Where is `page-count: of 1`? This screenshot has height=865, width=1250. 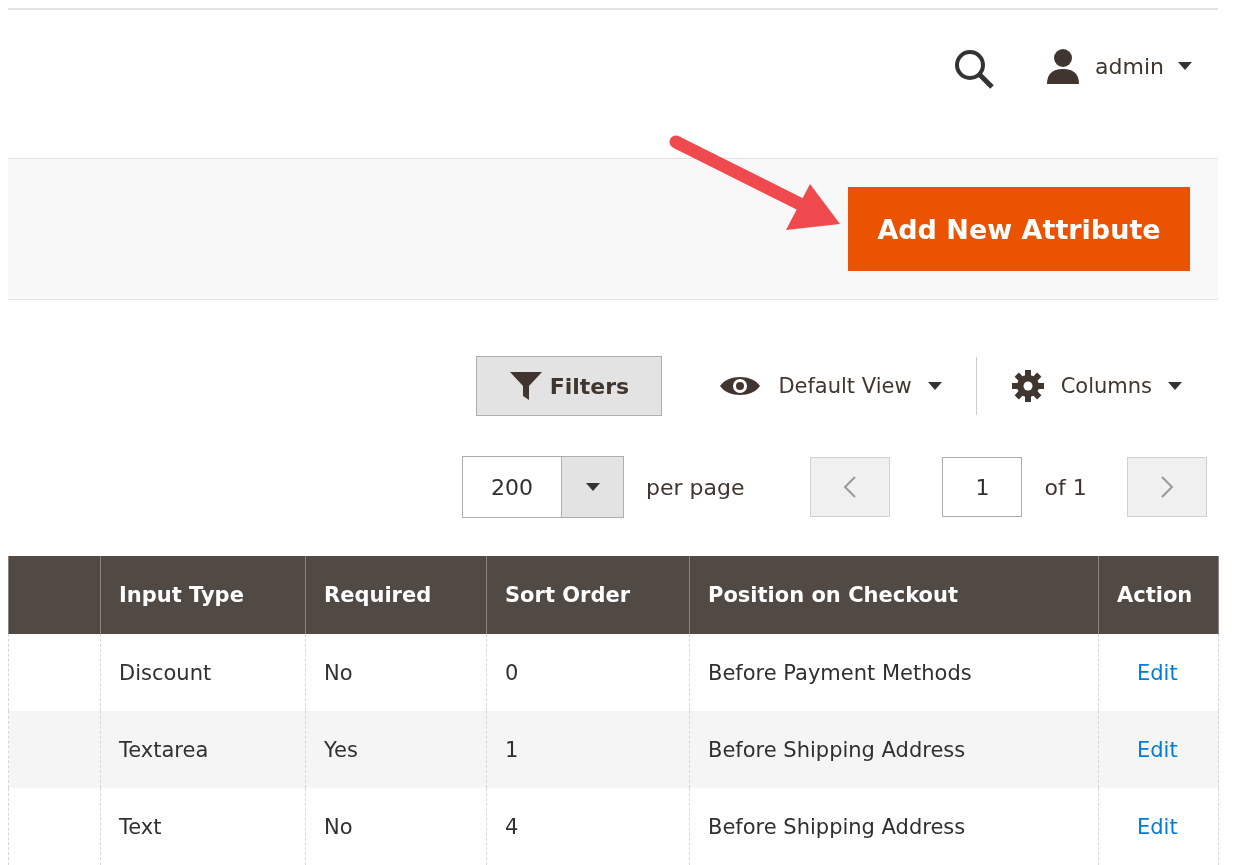
page-count: of 1 is located at coordinates (1065, 487).